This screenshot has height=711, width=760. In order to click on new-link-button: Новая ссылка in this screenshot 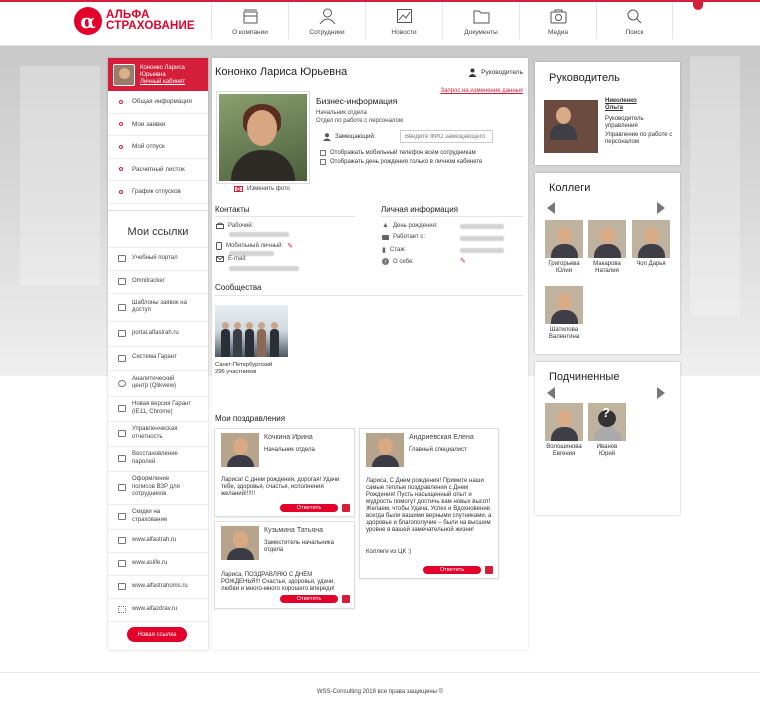, I will do `click(157, 634)`.